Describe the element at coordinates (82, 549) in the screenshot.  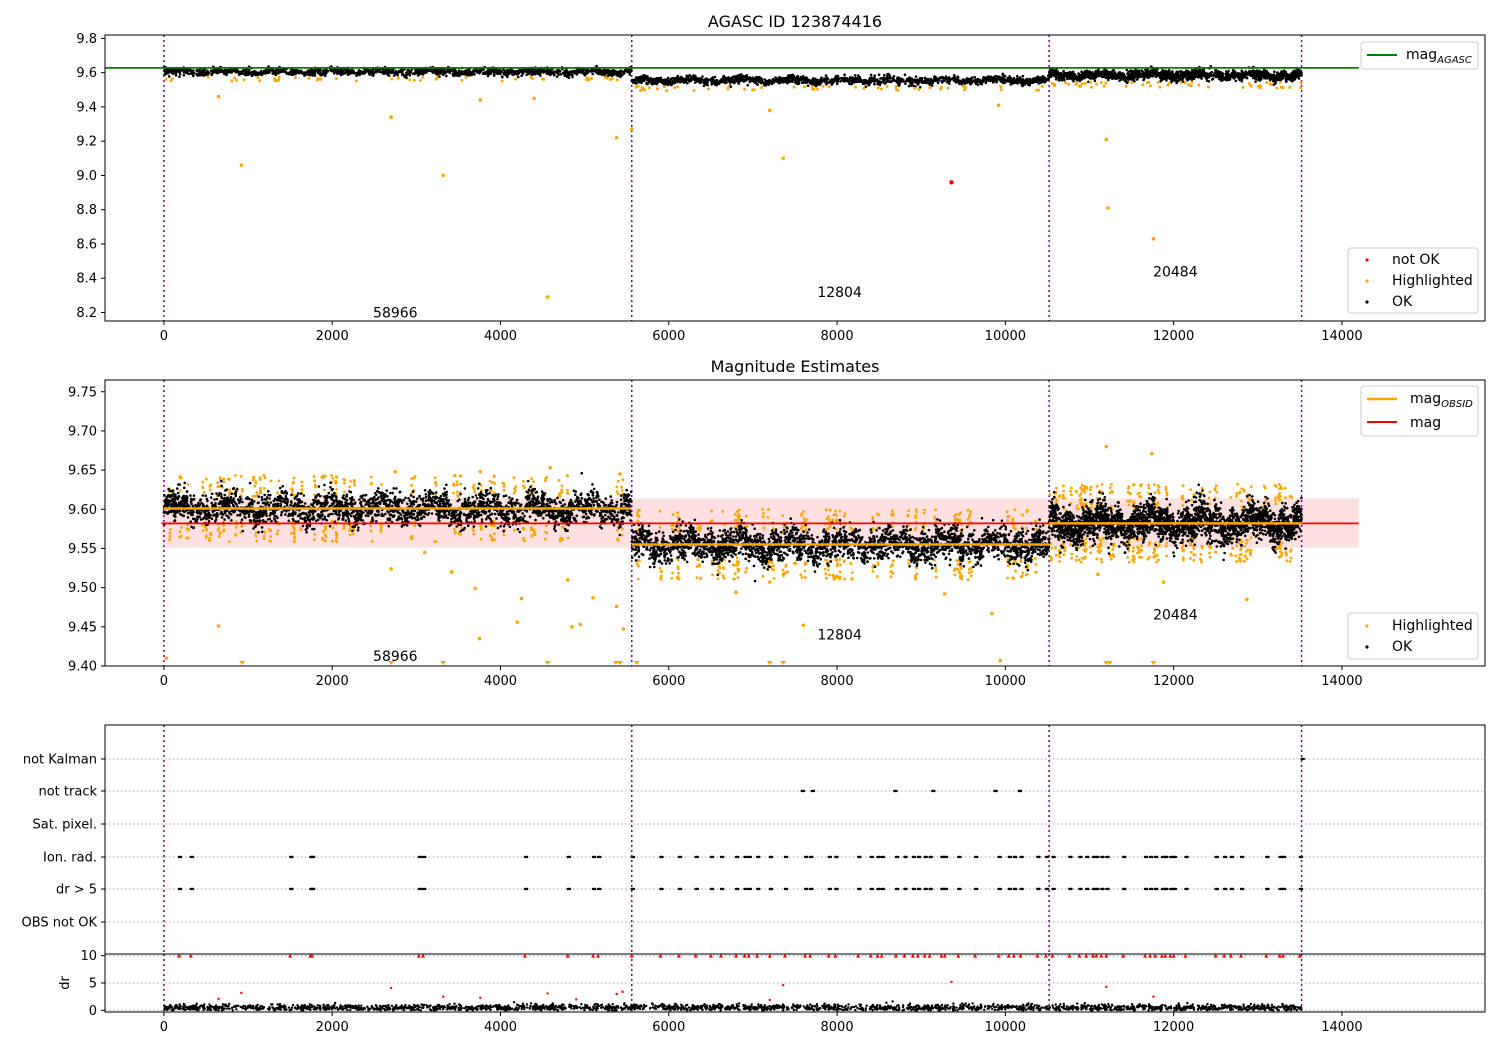
I see `y-tick-label: 9.55` at that location.